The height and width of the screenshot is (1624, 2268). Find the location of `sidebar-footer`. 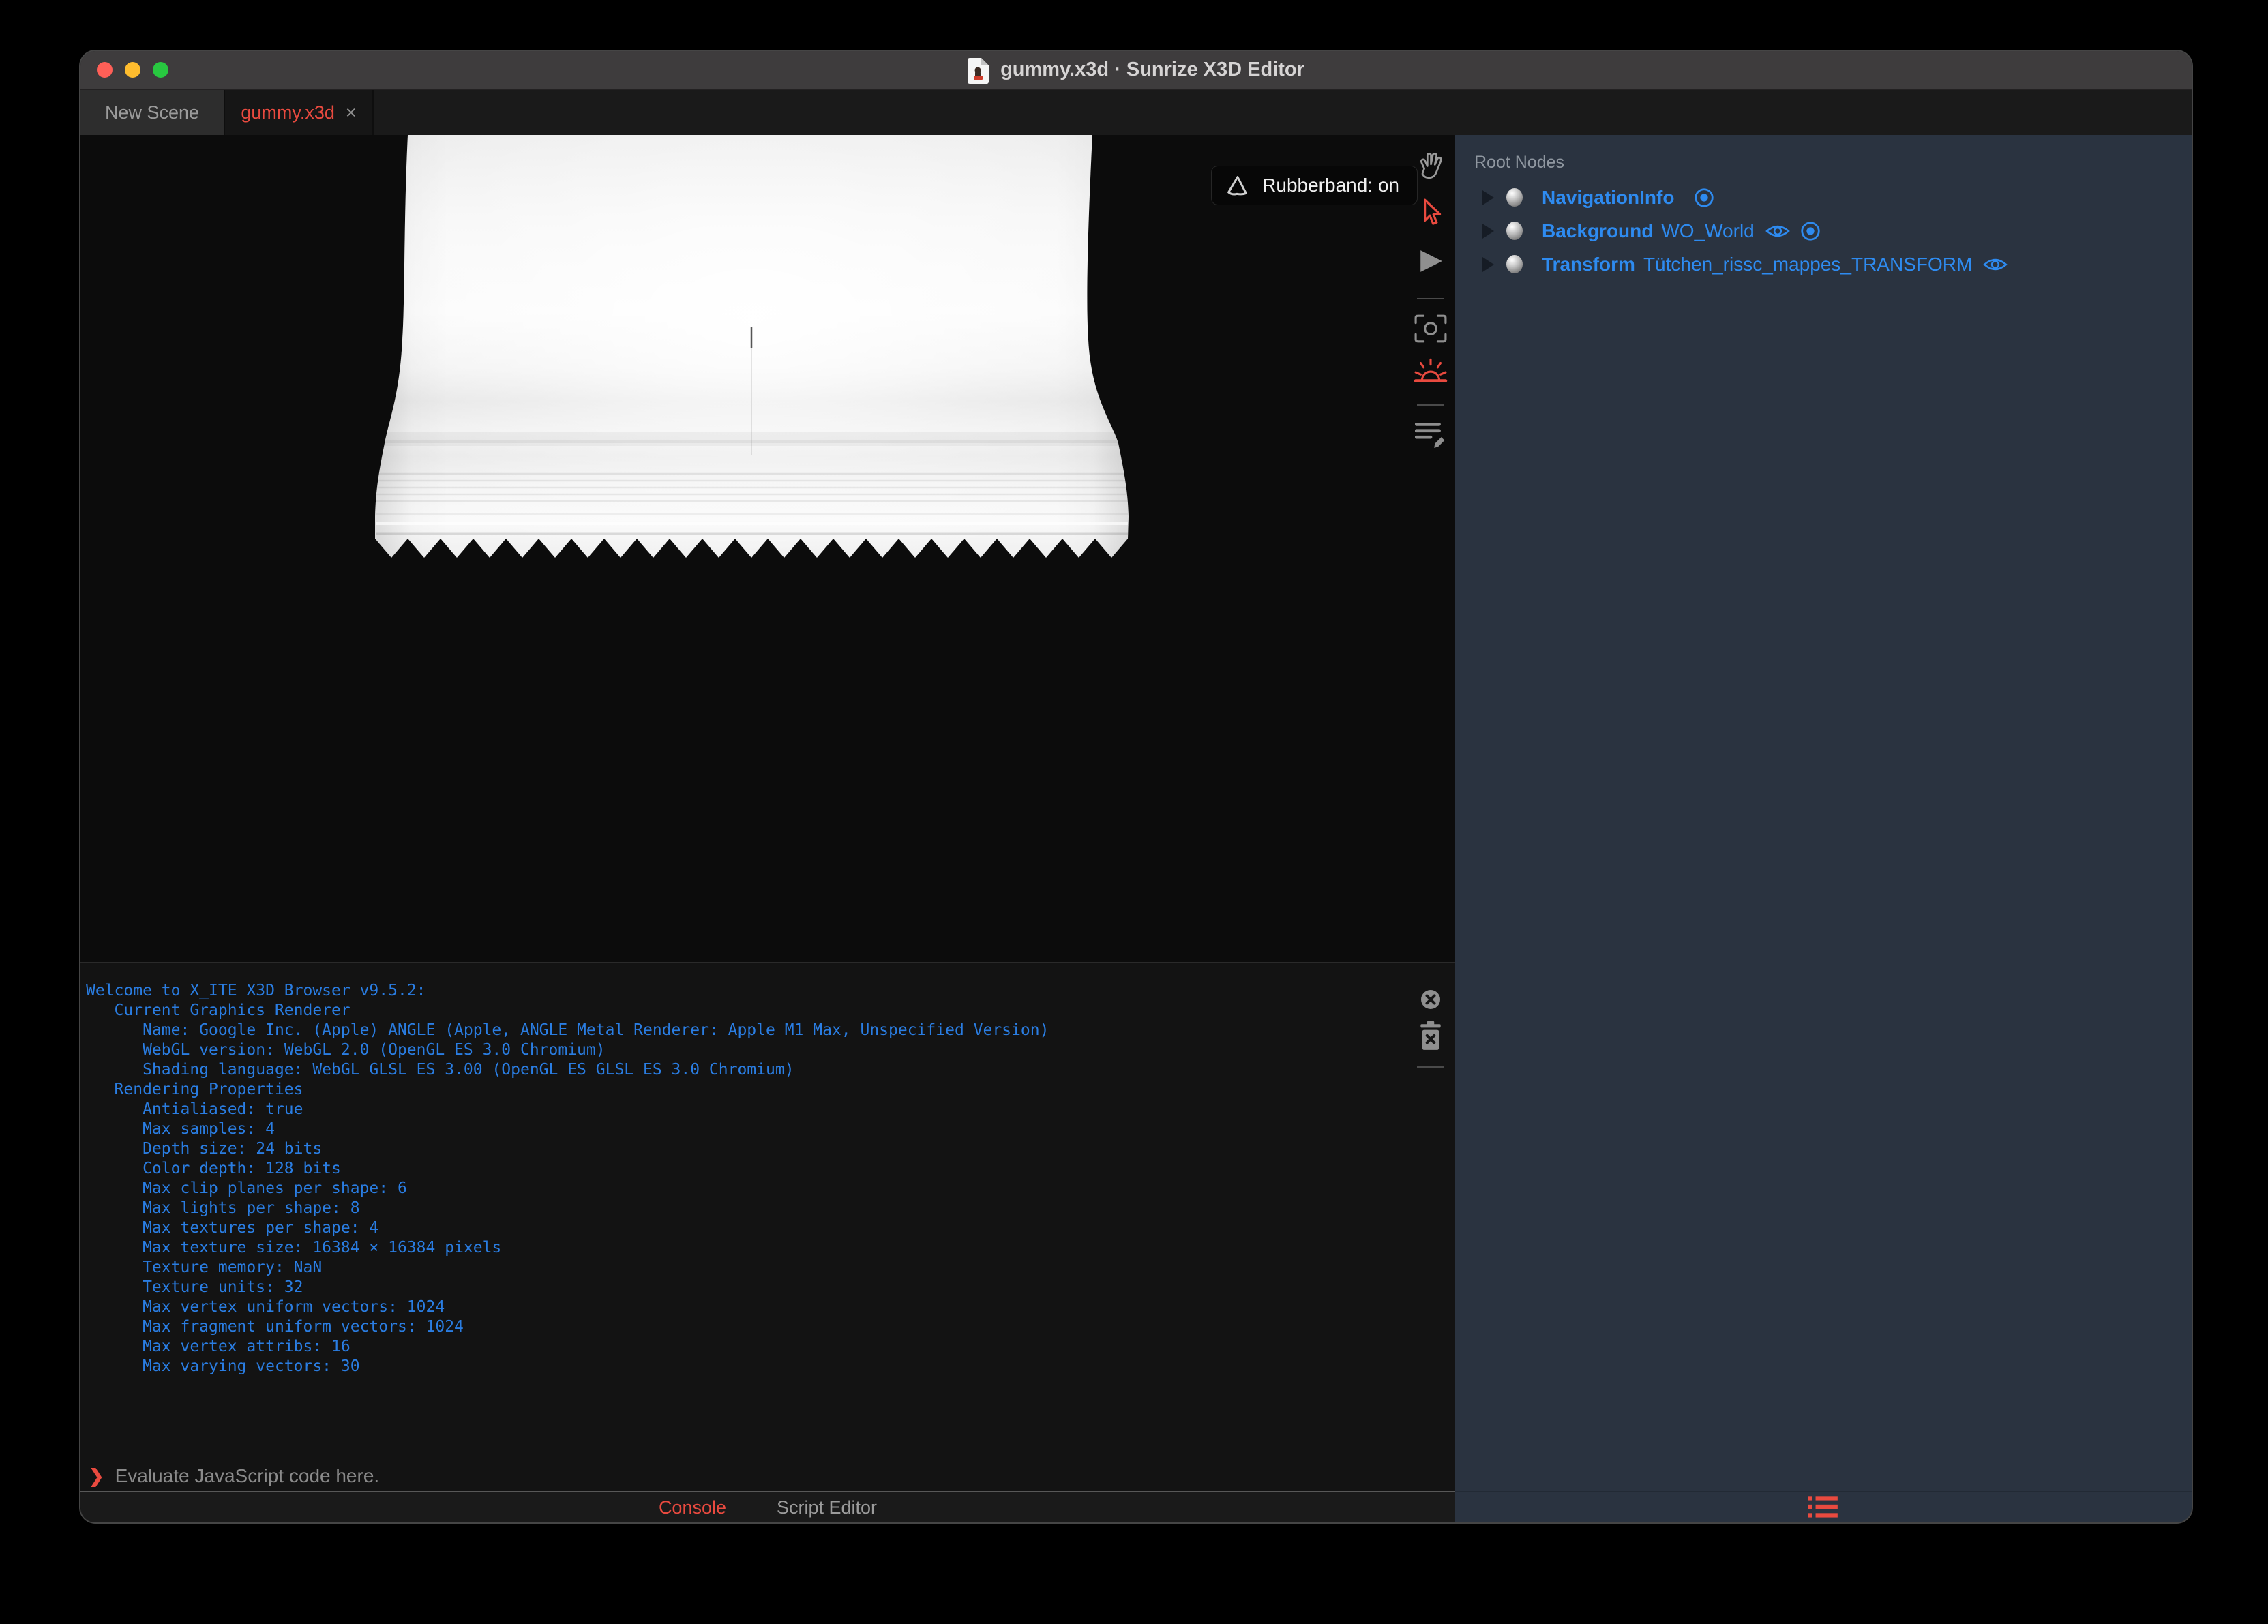

sidebar-footer is located at coordinates (1823, 1506).